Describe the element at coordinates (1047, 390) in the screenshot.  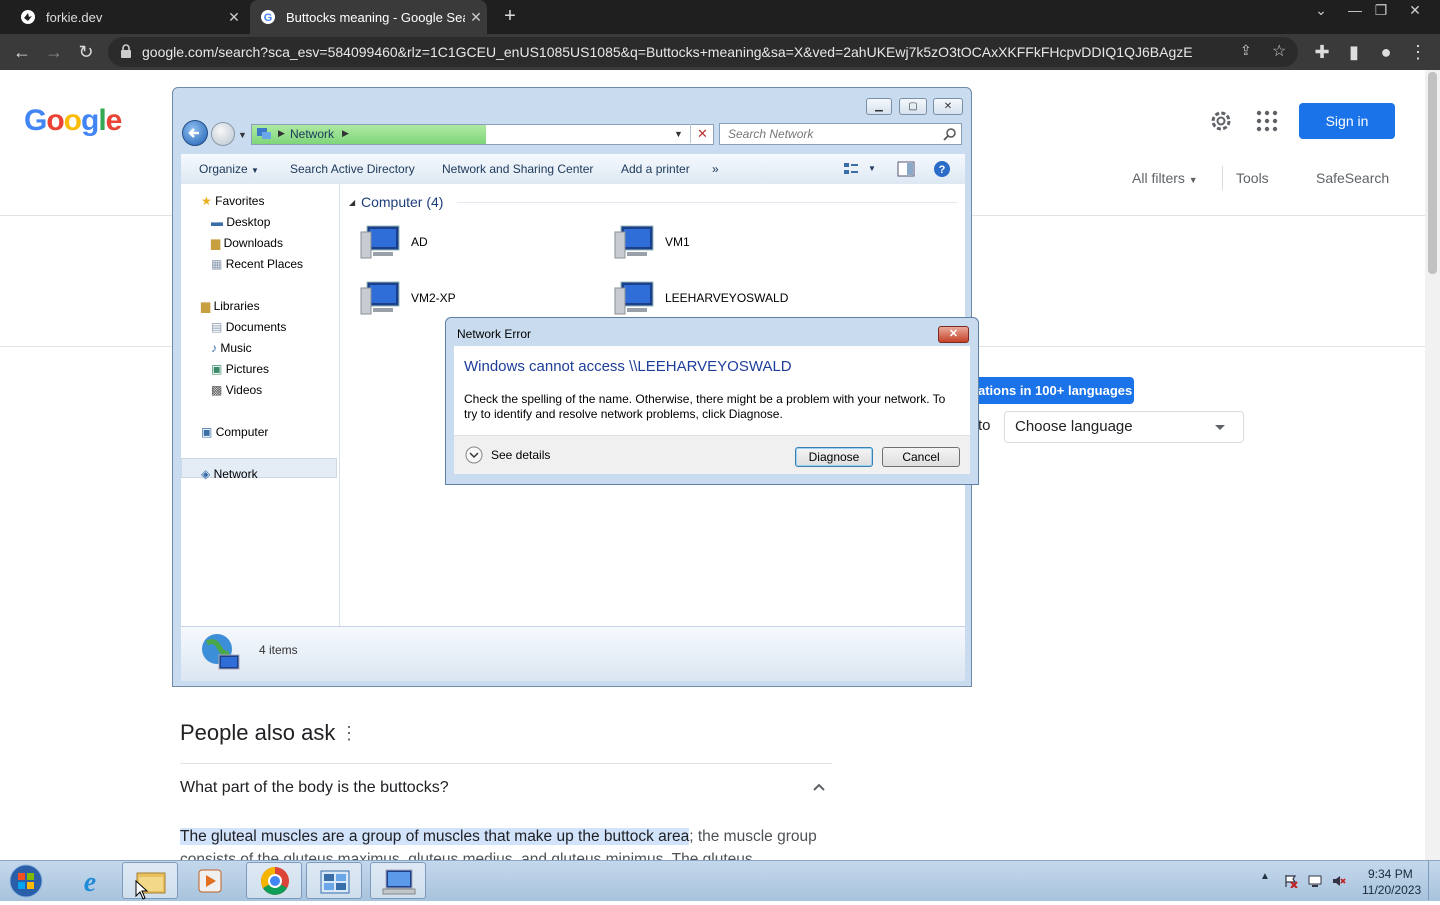
I see `translate-languages-banner: ations in 100+ languages` at that location.